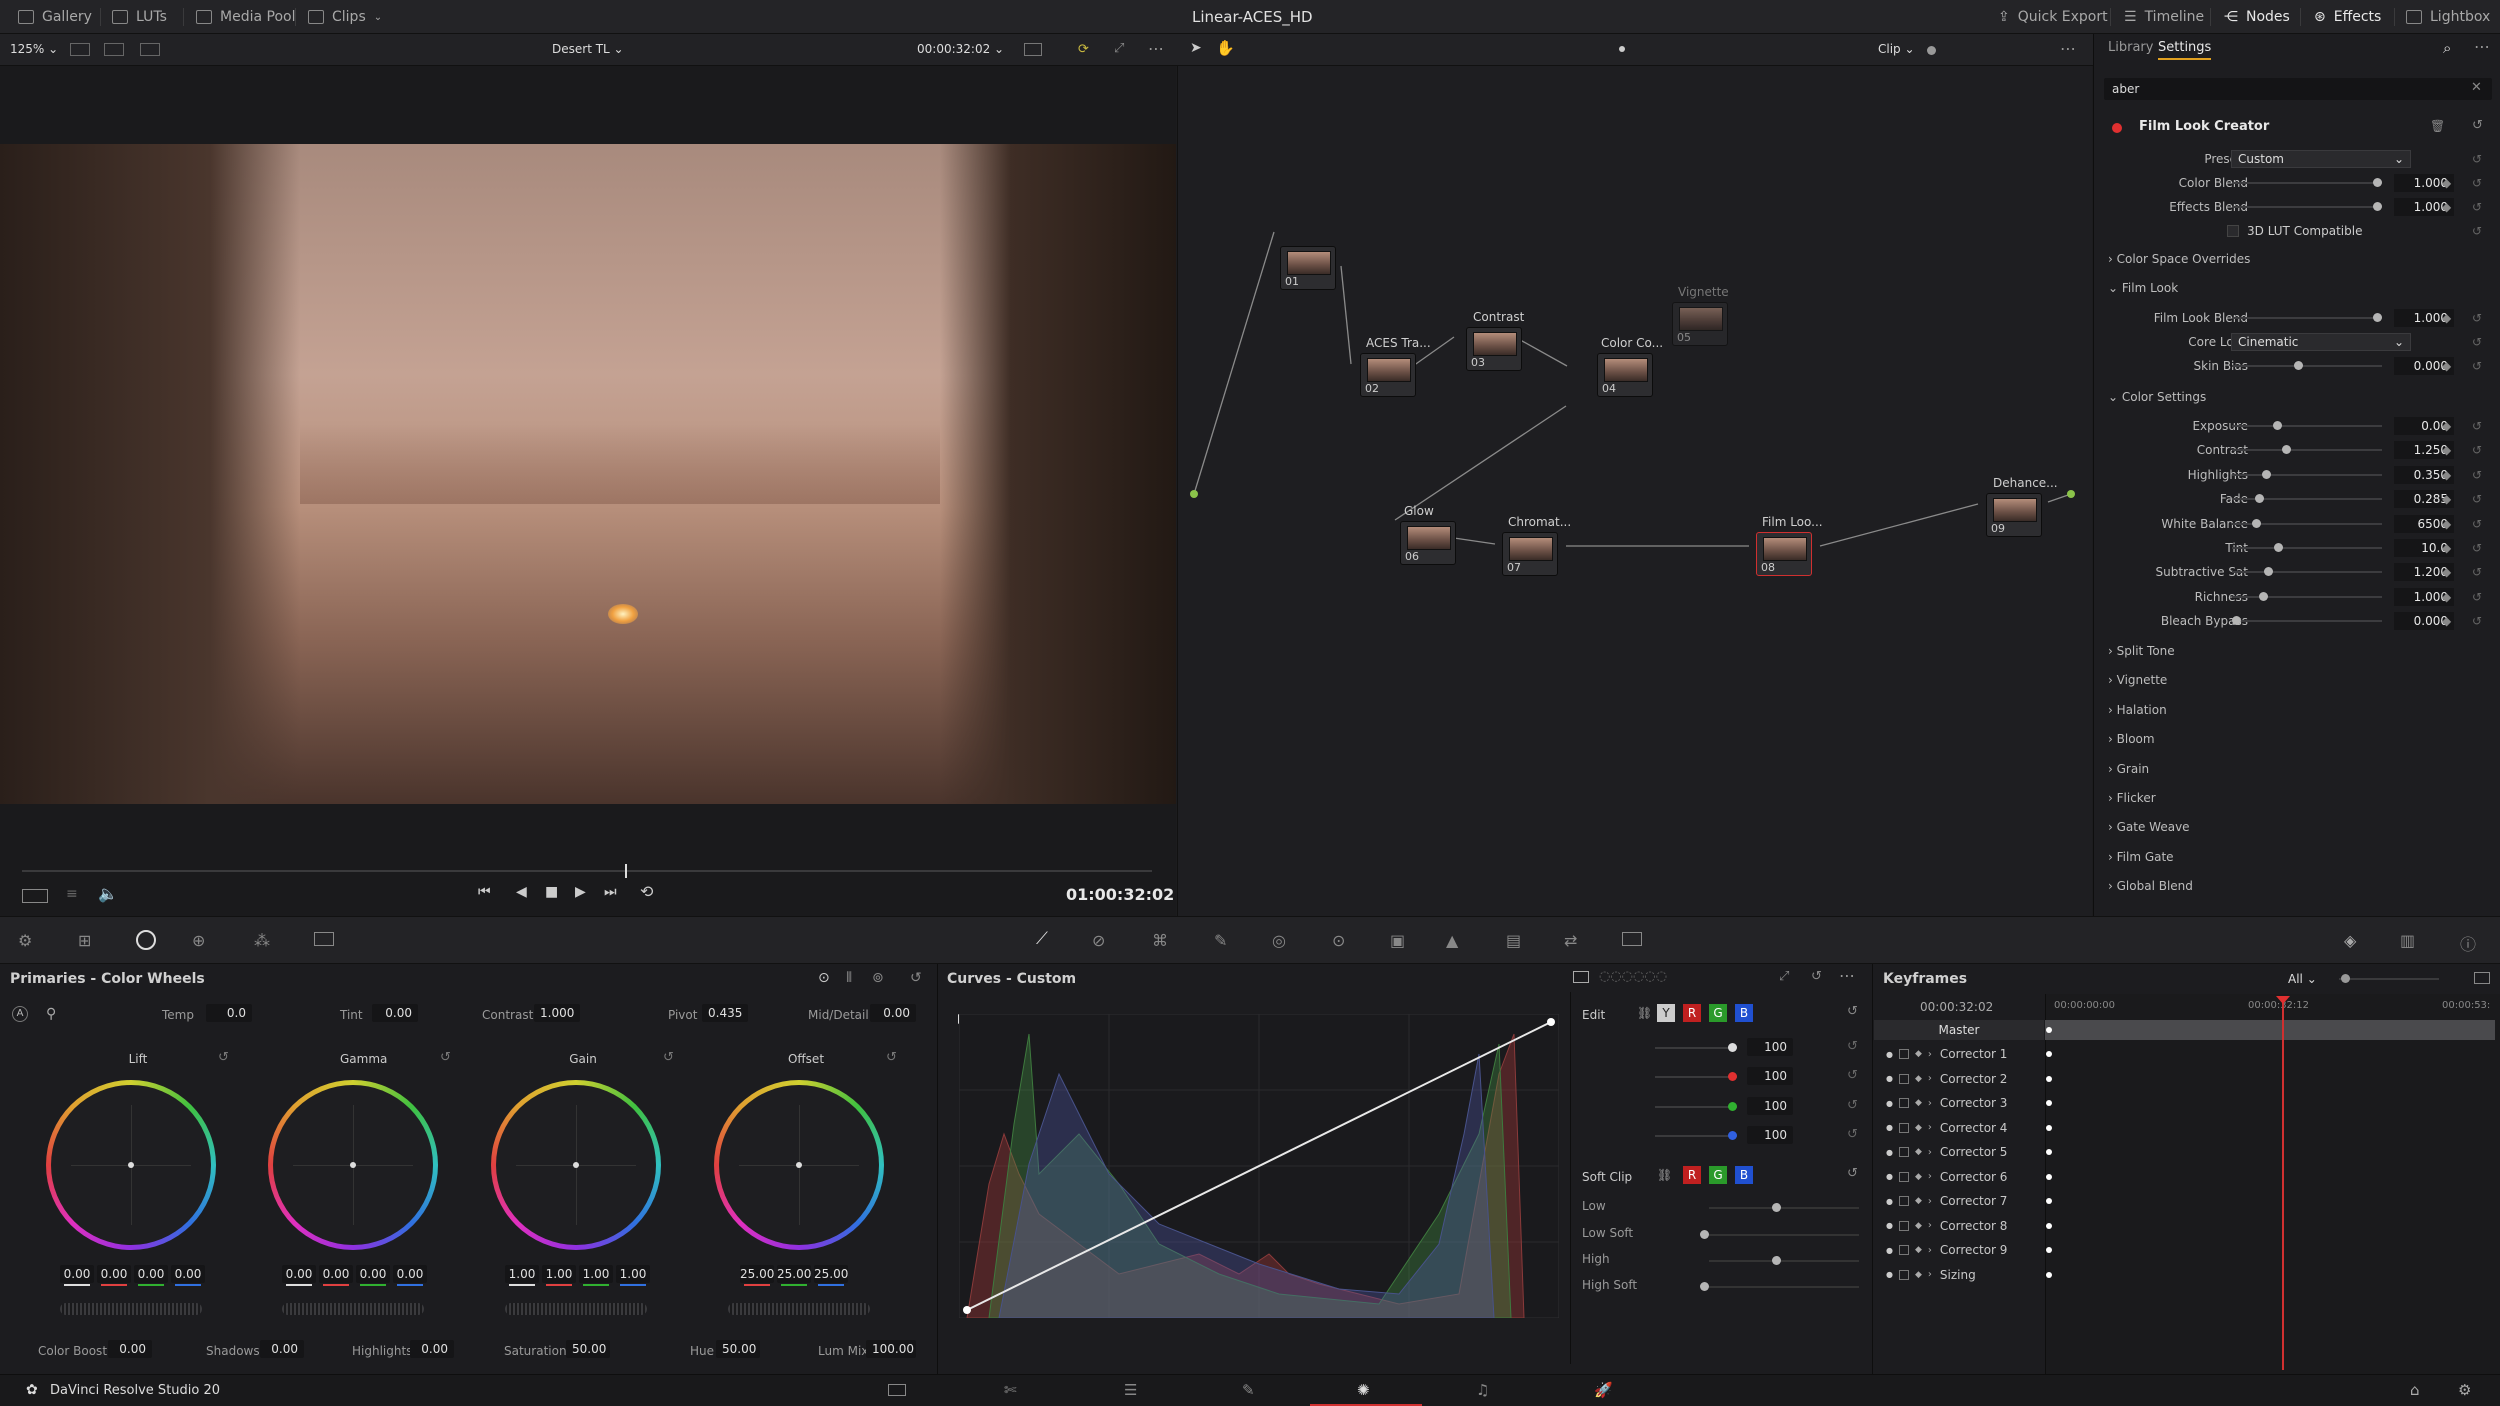 The width and height of the screenshot is (2500, 1406). What do you see at coordinates (1632, 939) in the screenshot?
I see `3d-icon` at bounding box center [1632, 939].